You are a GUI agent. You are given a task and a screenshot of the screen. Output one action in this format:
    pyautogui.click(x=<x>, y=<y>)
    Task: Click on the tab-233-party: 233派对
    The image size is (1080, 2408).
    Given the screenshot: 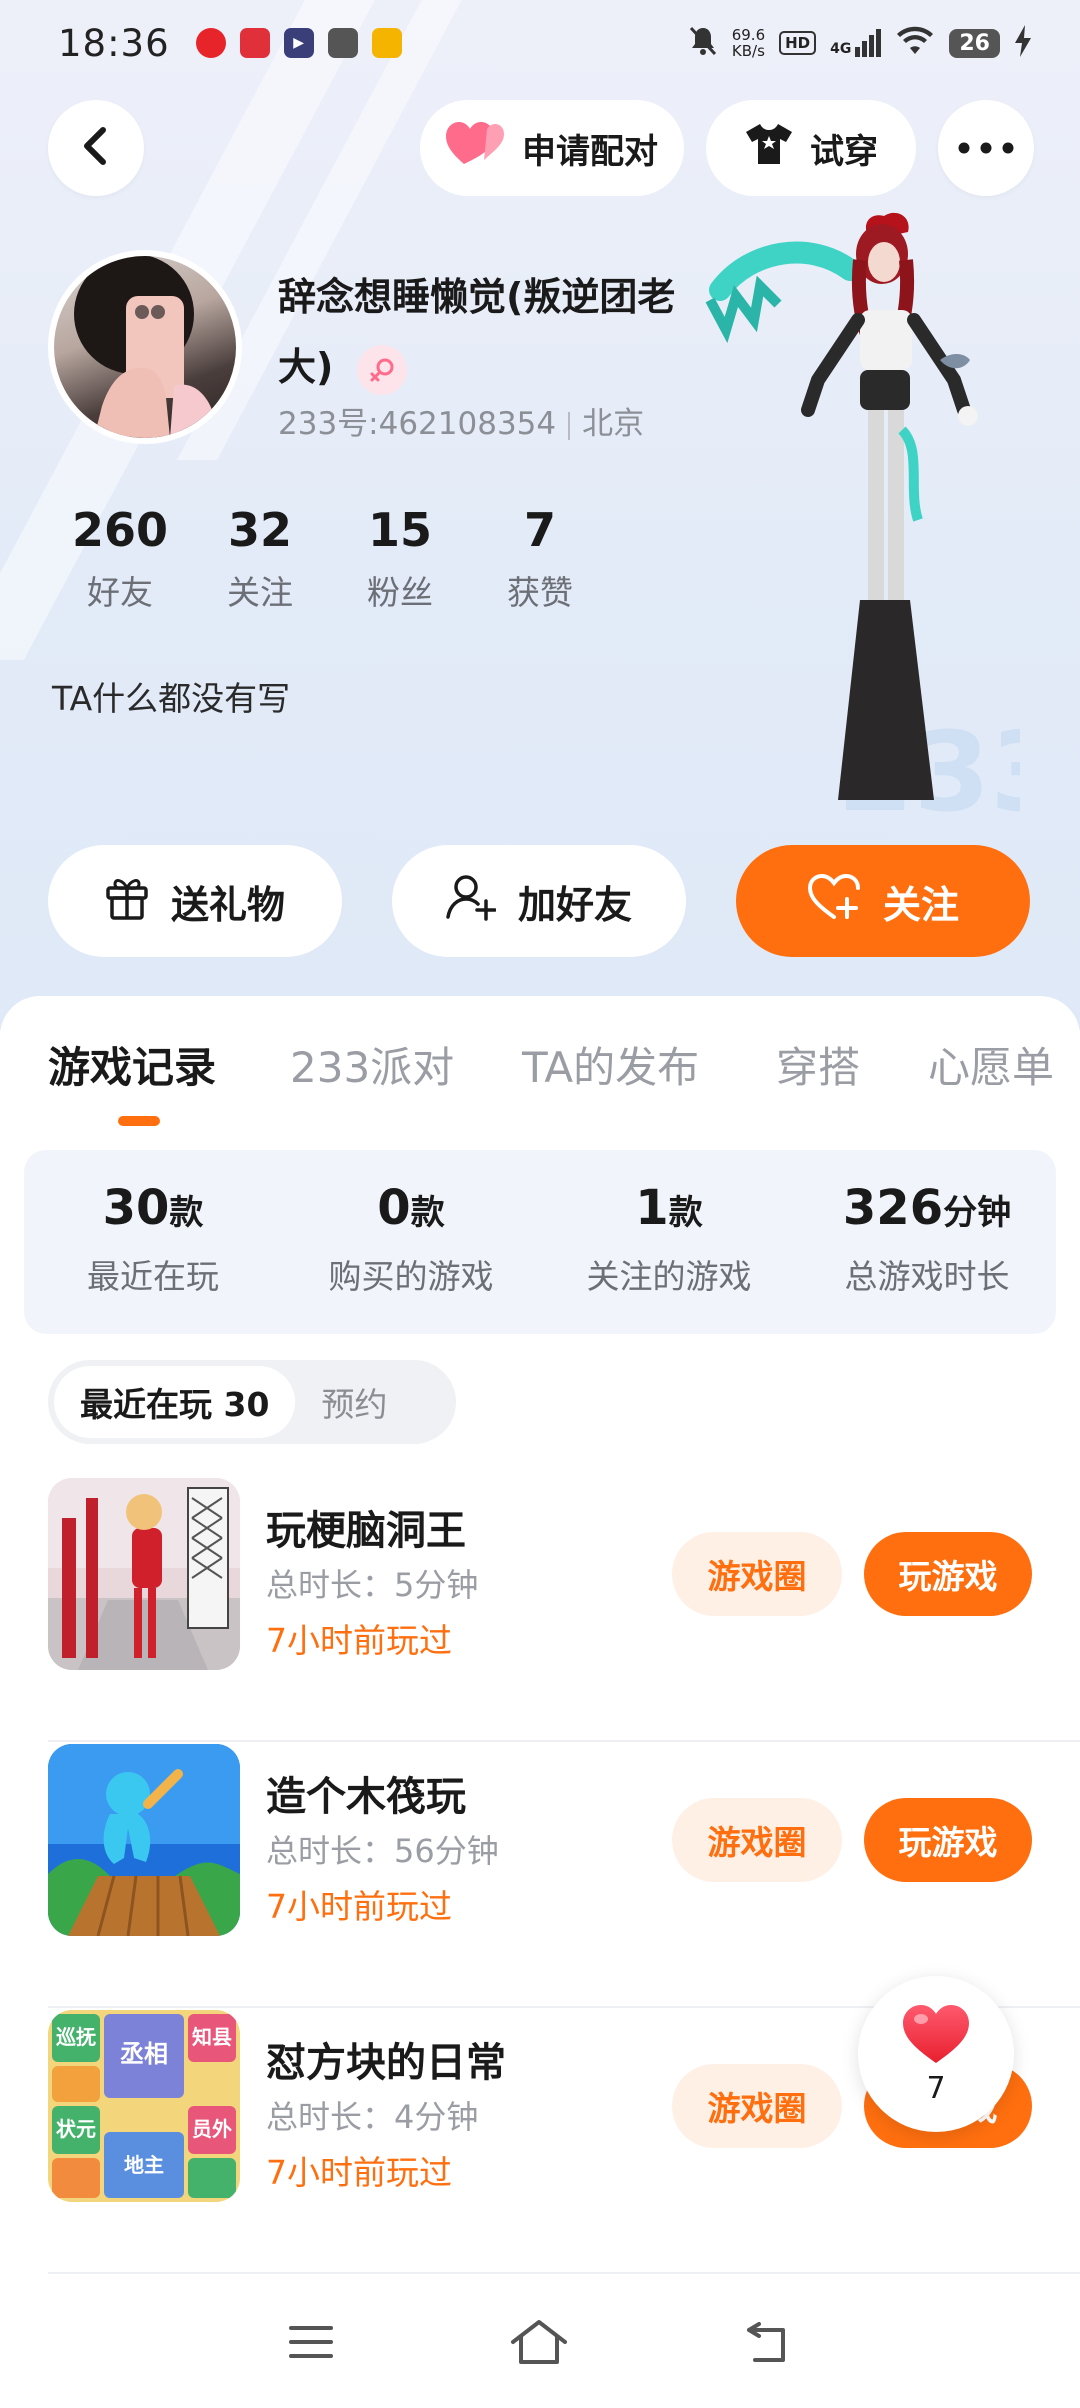 What is the action you would take?
    pyautogui.click(x=372, y=1064)
    